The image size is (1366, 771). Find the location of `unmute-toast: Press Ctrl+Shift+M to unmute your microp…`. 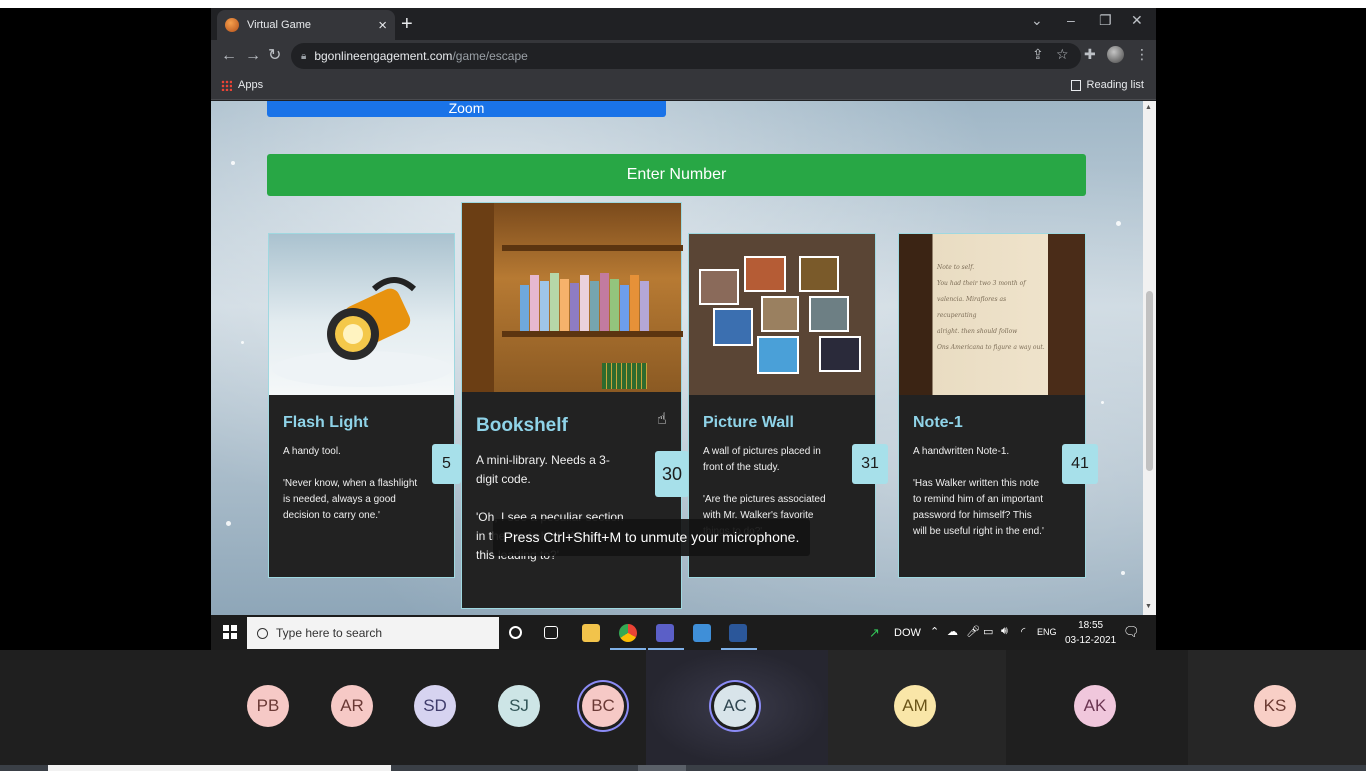

unmute-toast: Press Ctrl+Shift+M to unmute your microp… is located at coordinates (651, 537).